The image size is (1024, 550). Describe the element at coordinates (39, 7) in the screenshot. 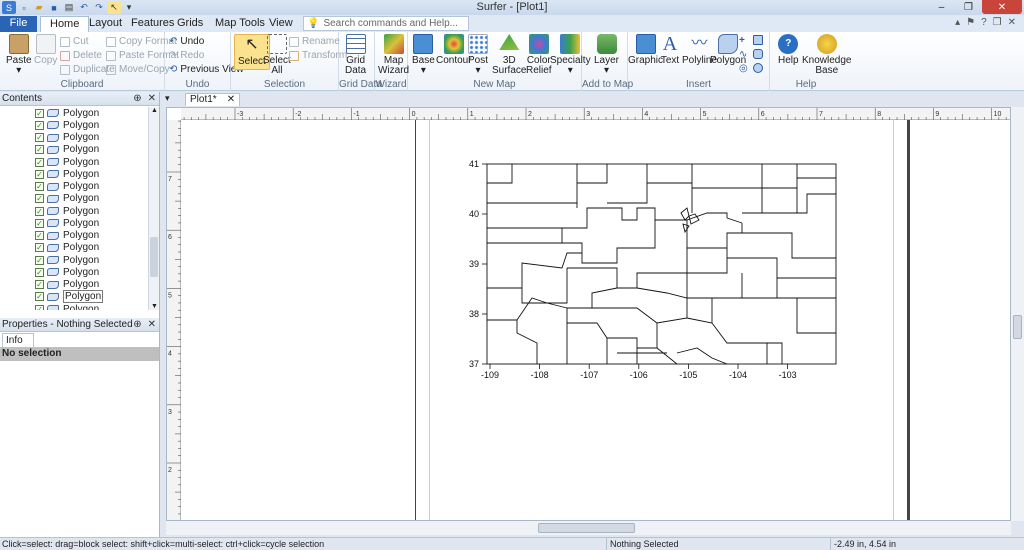

I see `open-icon: ▰` at that location.